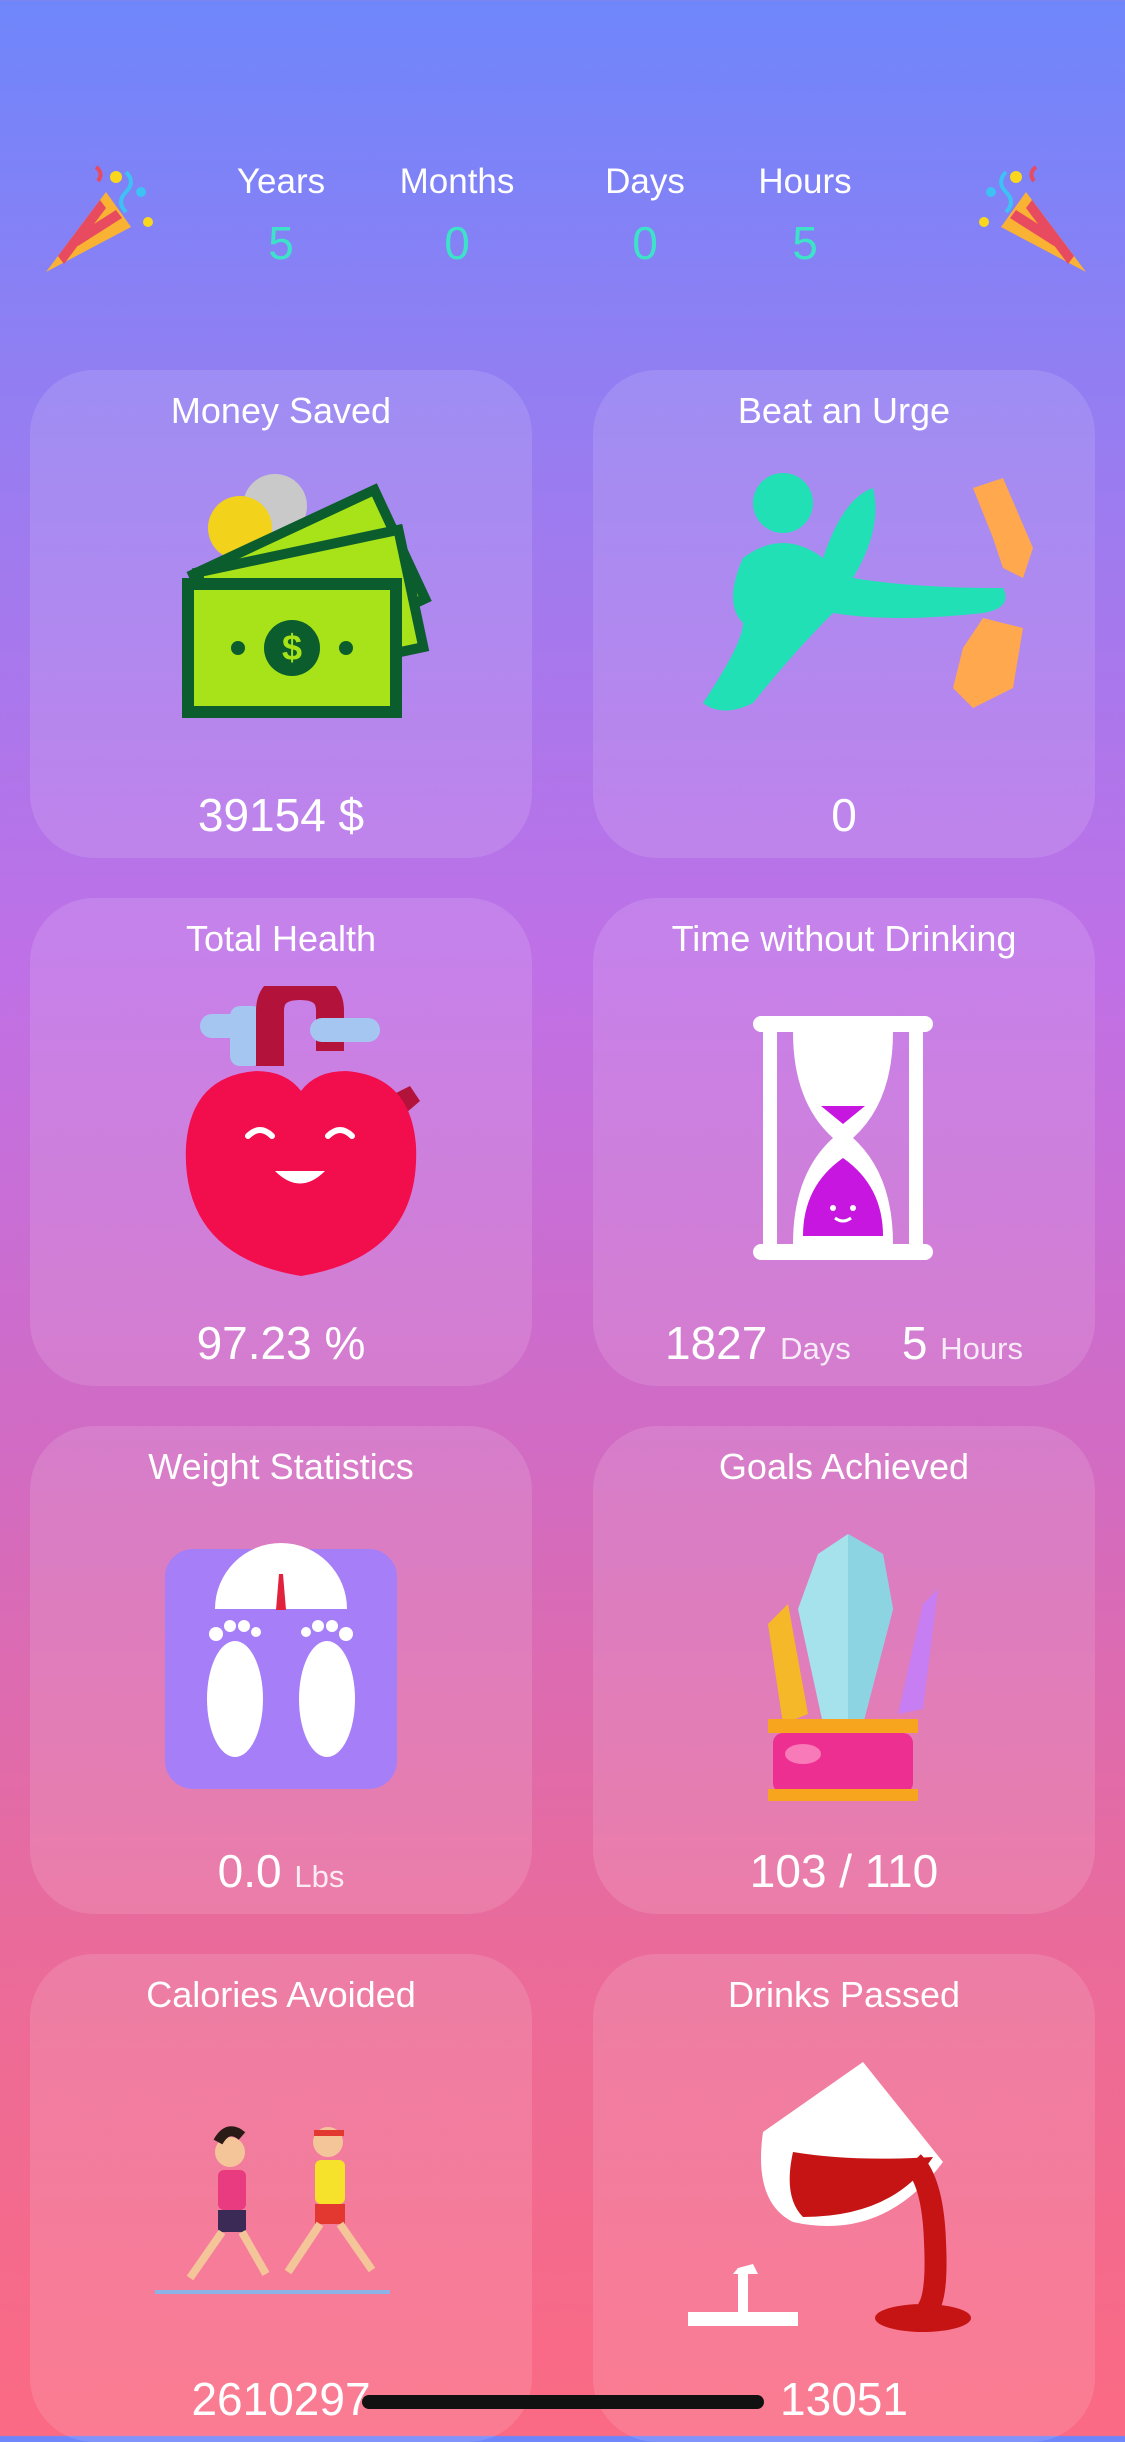 This screenshot has width=1125, height=2442. What do you see at coordinates (281, 815) in the screenshot?
I see `money-saved-value: 39154 $` at bounding box center [281, 815].